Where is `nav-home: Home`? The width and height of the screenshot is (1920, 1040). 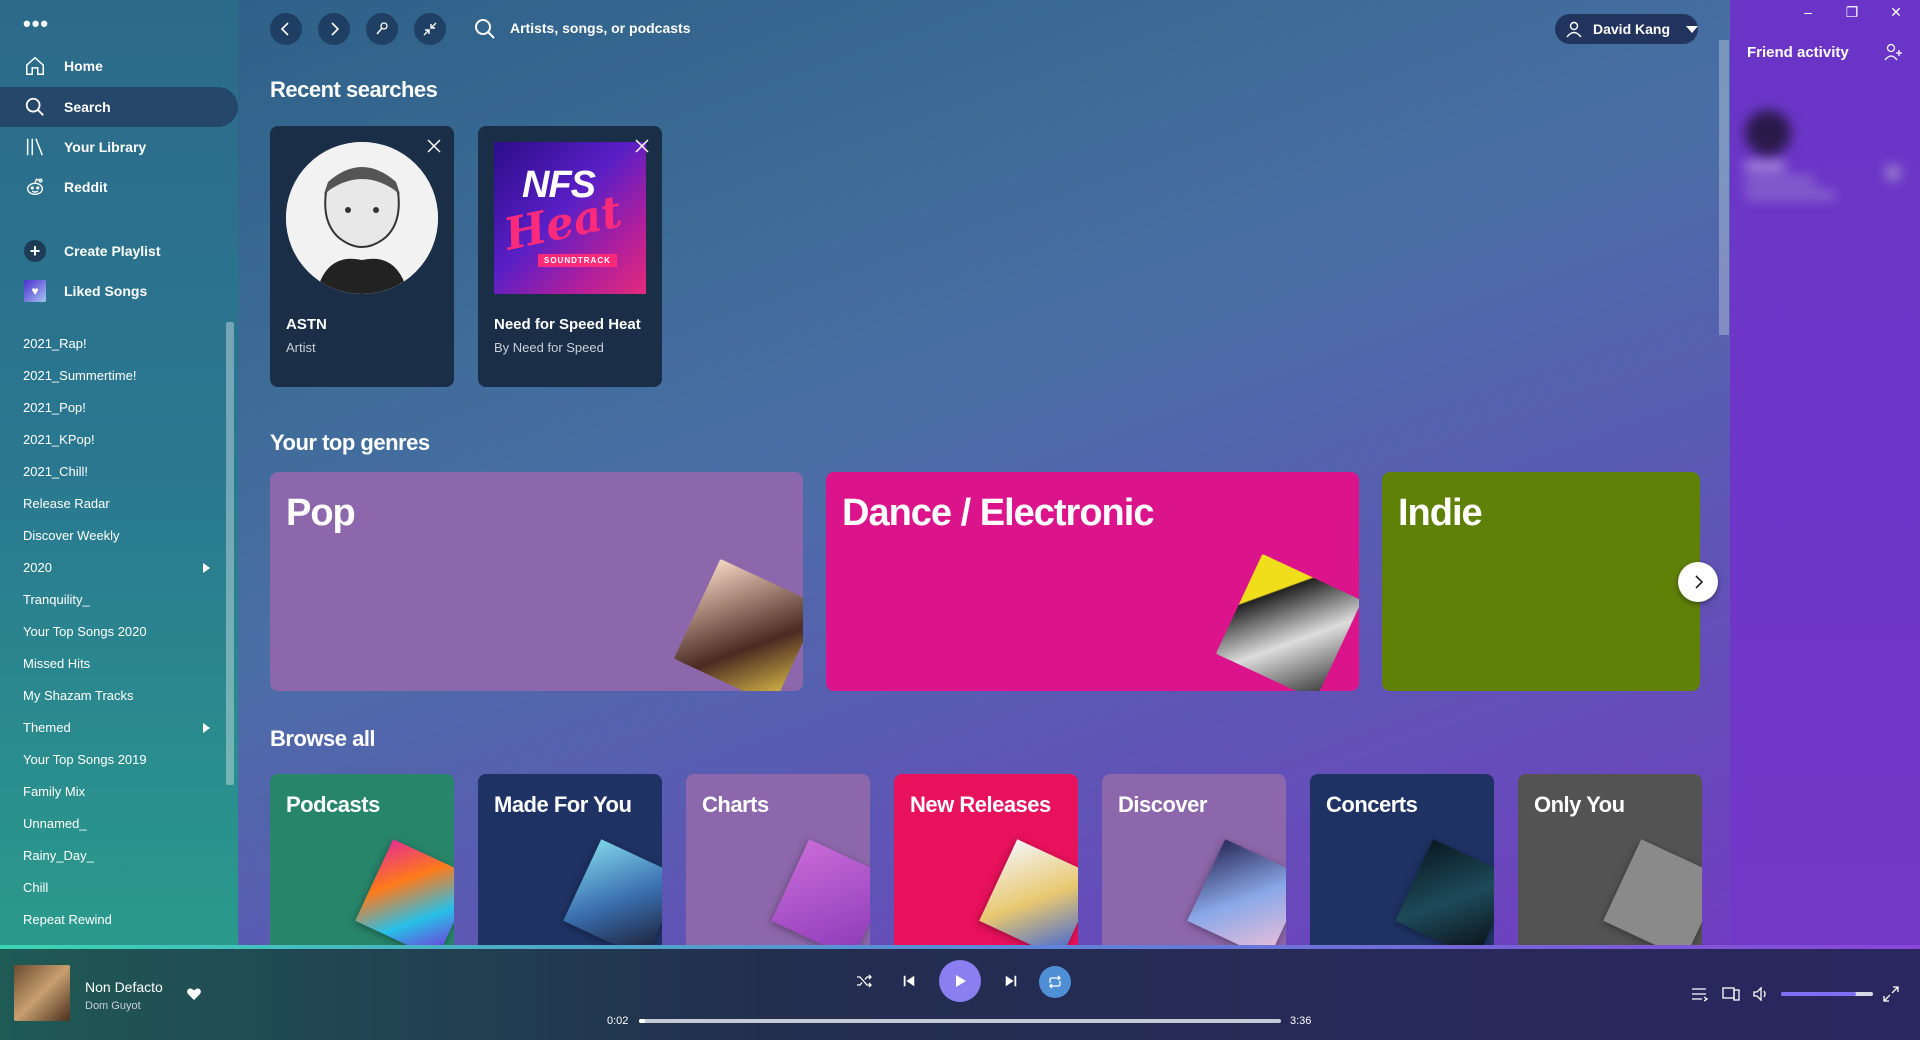 nav-home: Home is located at coordinates (119, 66).